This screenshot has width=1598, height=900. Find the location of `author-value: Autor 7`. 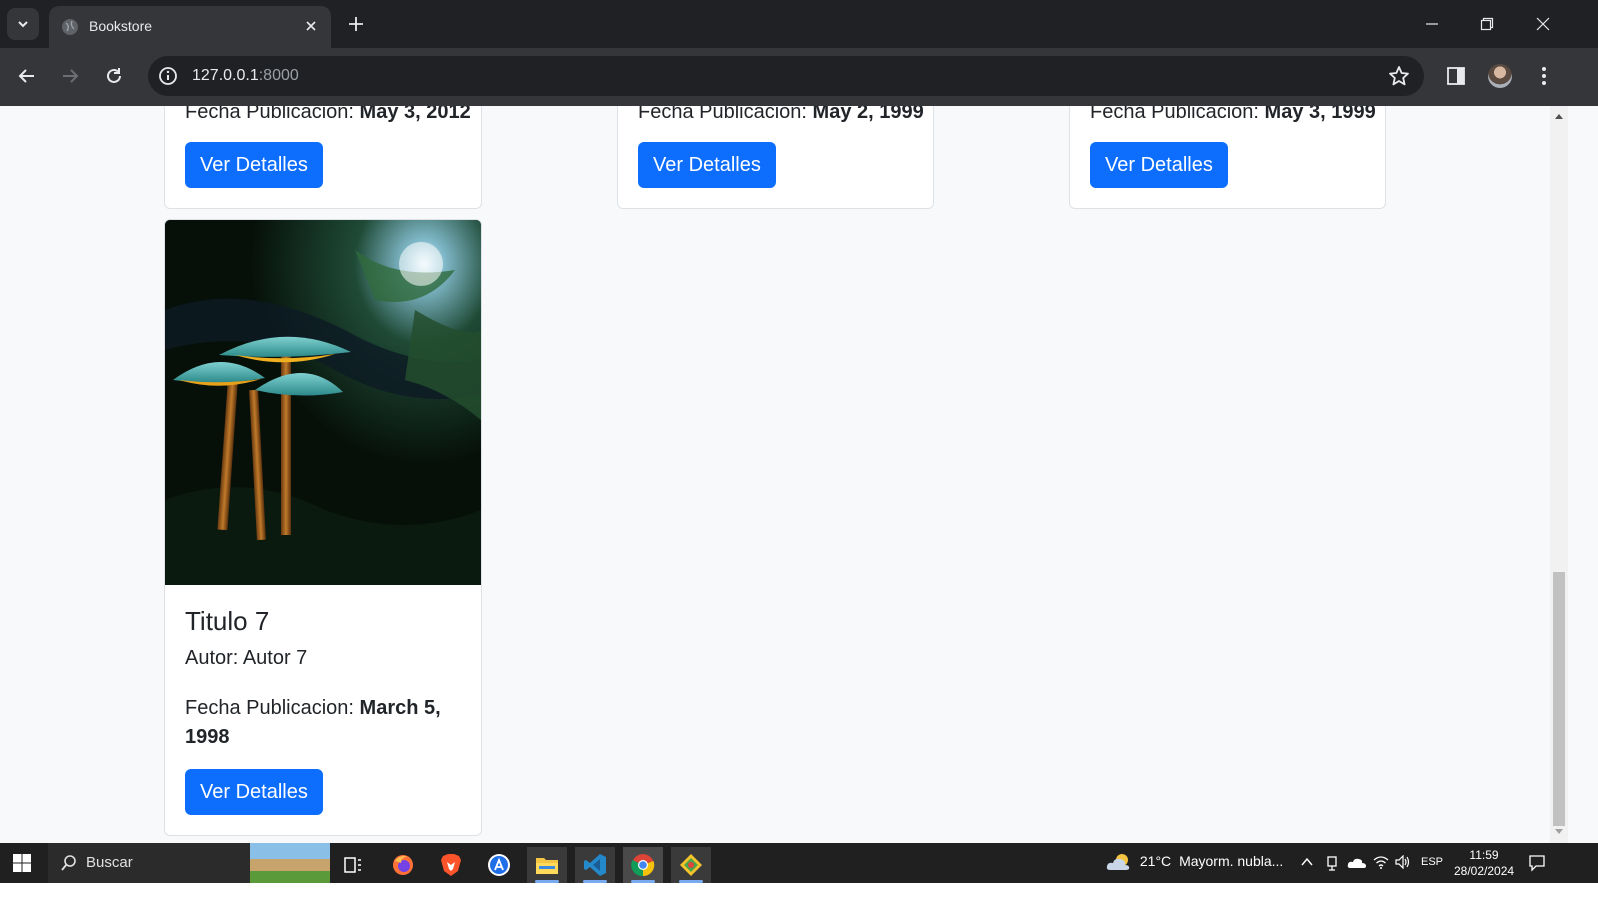

author-value: Autor 7 is located at coordinates (275, 658).